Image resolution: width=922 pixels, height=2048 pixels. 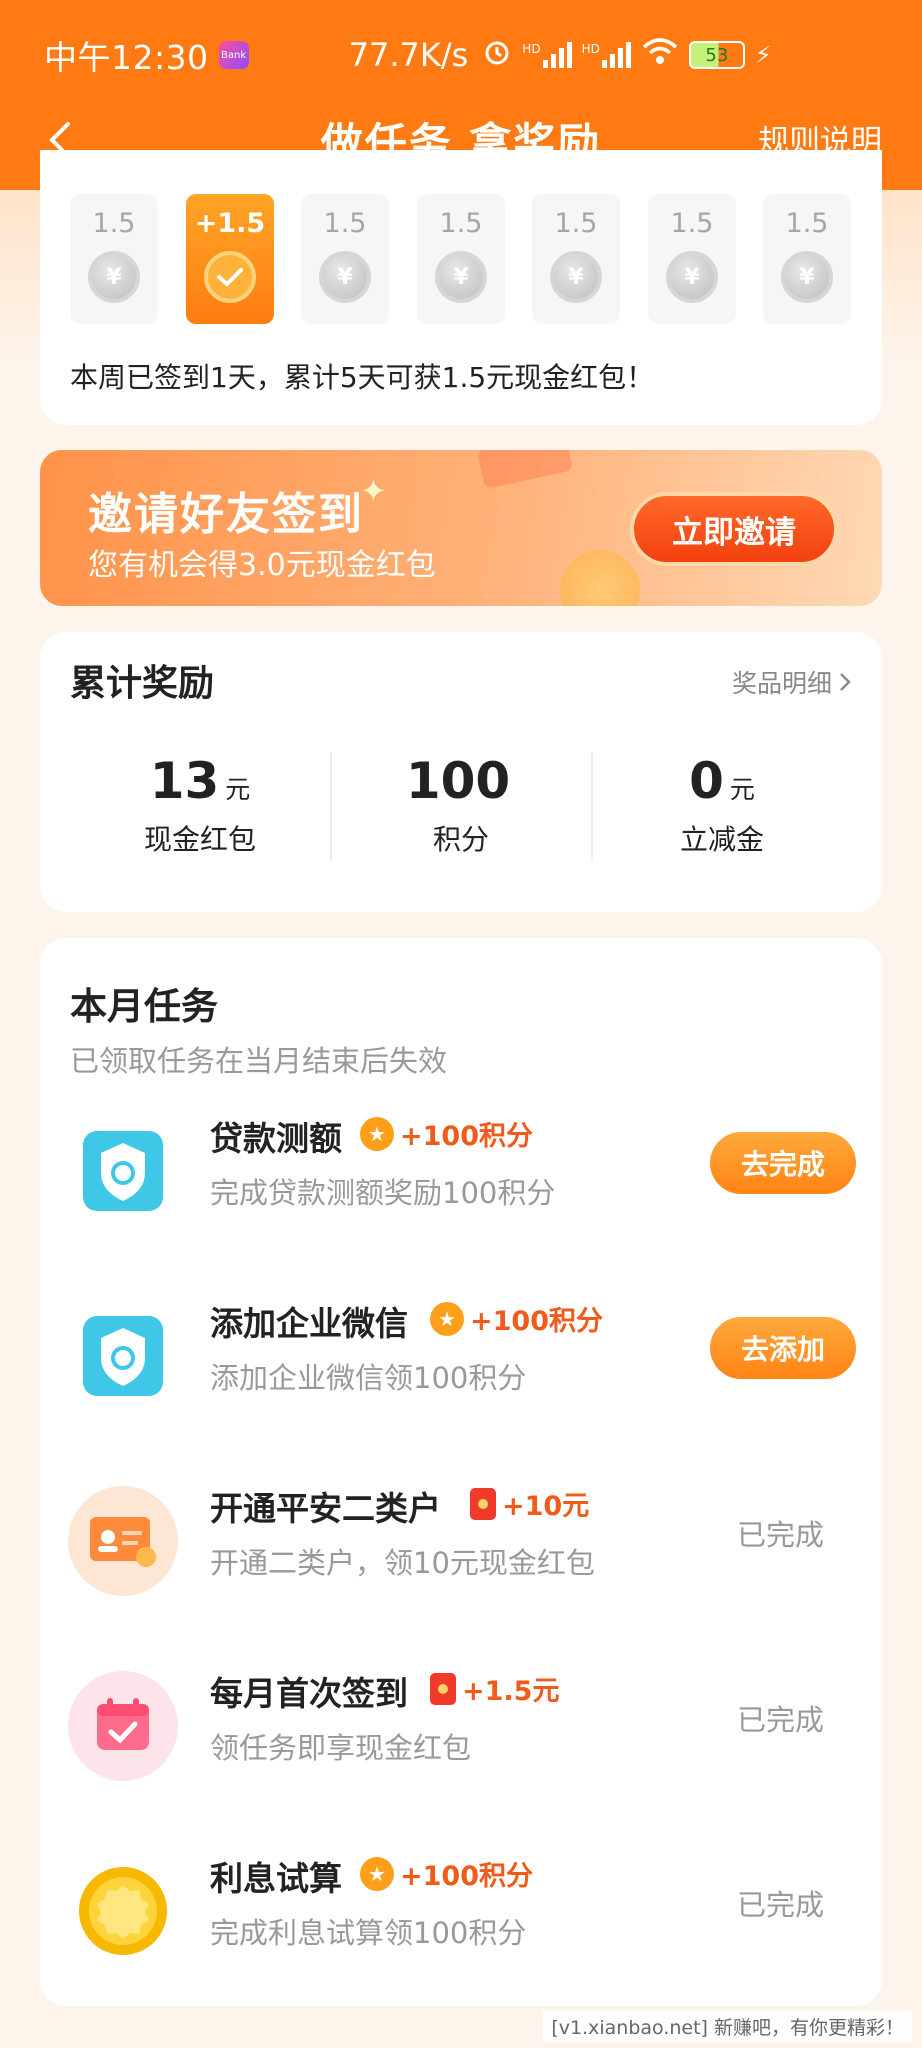 I want to click on checkin-days: 1.5 ¥ +1.5 1.5 ¥1.5 ¥1.5 ¥1.5 ¥1.5 ¥, so click(x=465, y=259).